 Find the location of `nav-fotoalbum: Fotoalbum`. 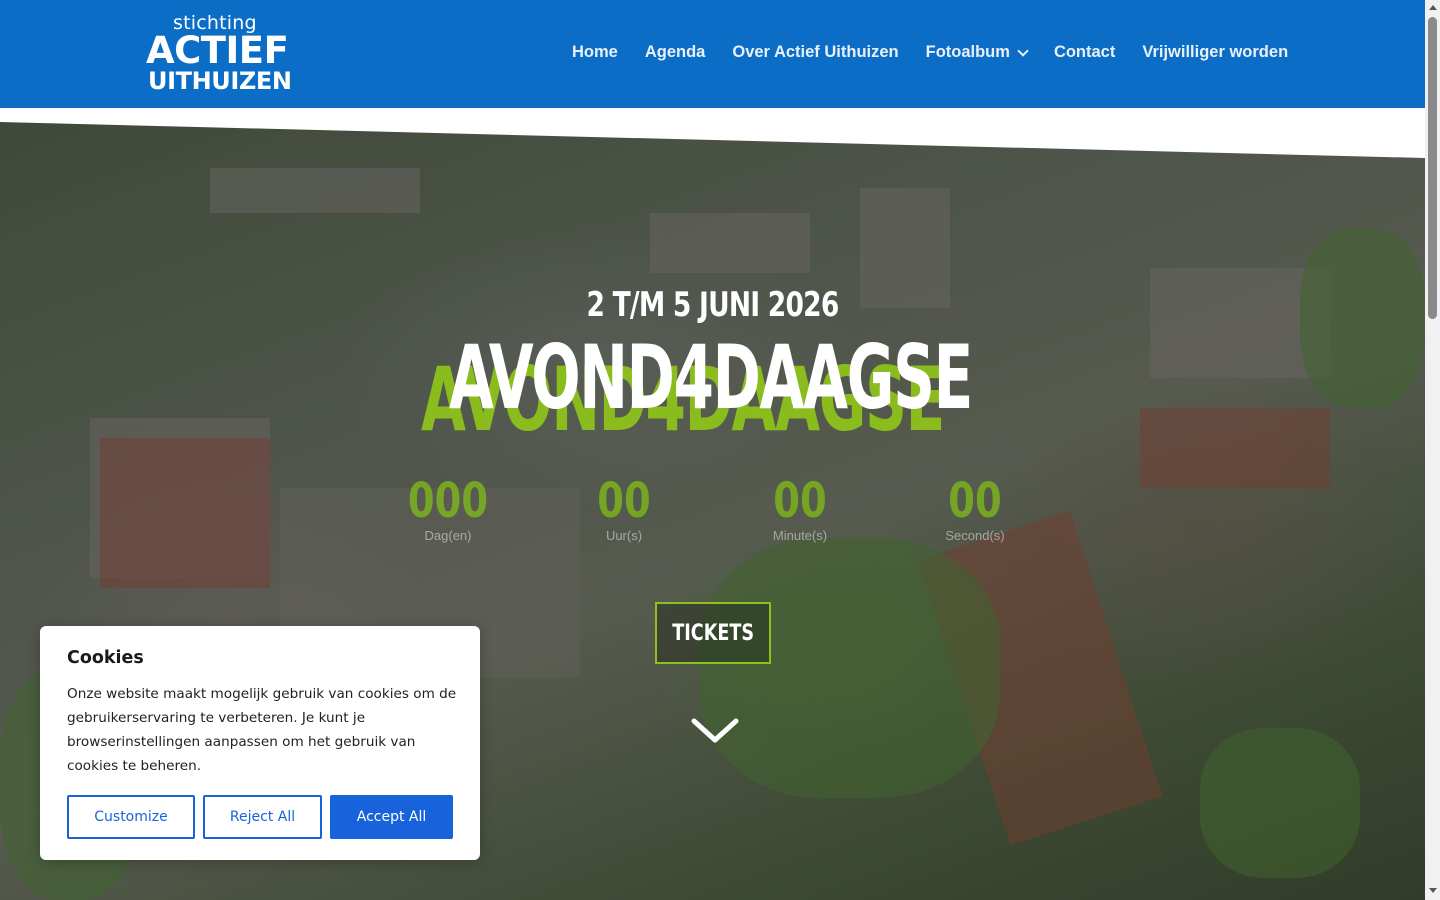

nav-fotoalbum: Fotoalbum is located at coordinates (977, 52).